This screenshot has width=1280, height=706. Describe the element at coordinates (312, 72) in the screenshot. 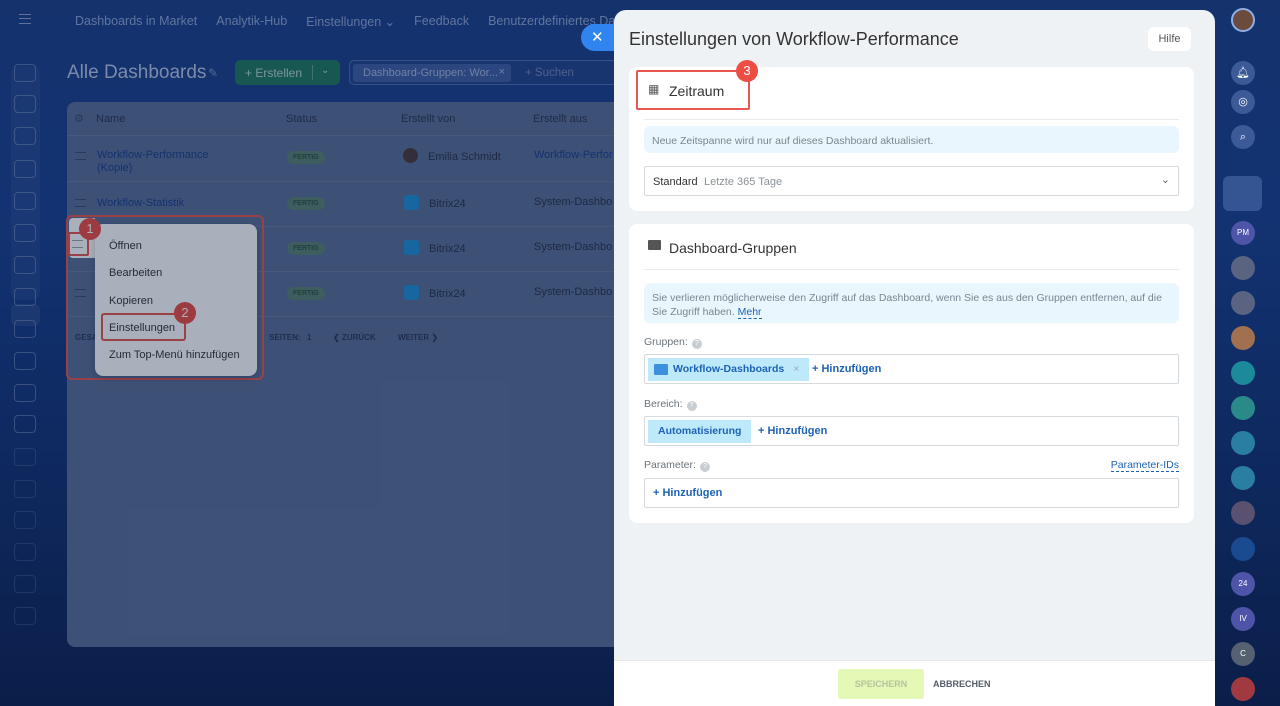

I see `divider` at that location.